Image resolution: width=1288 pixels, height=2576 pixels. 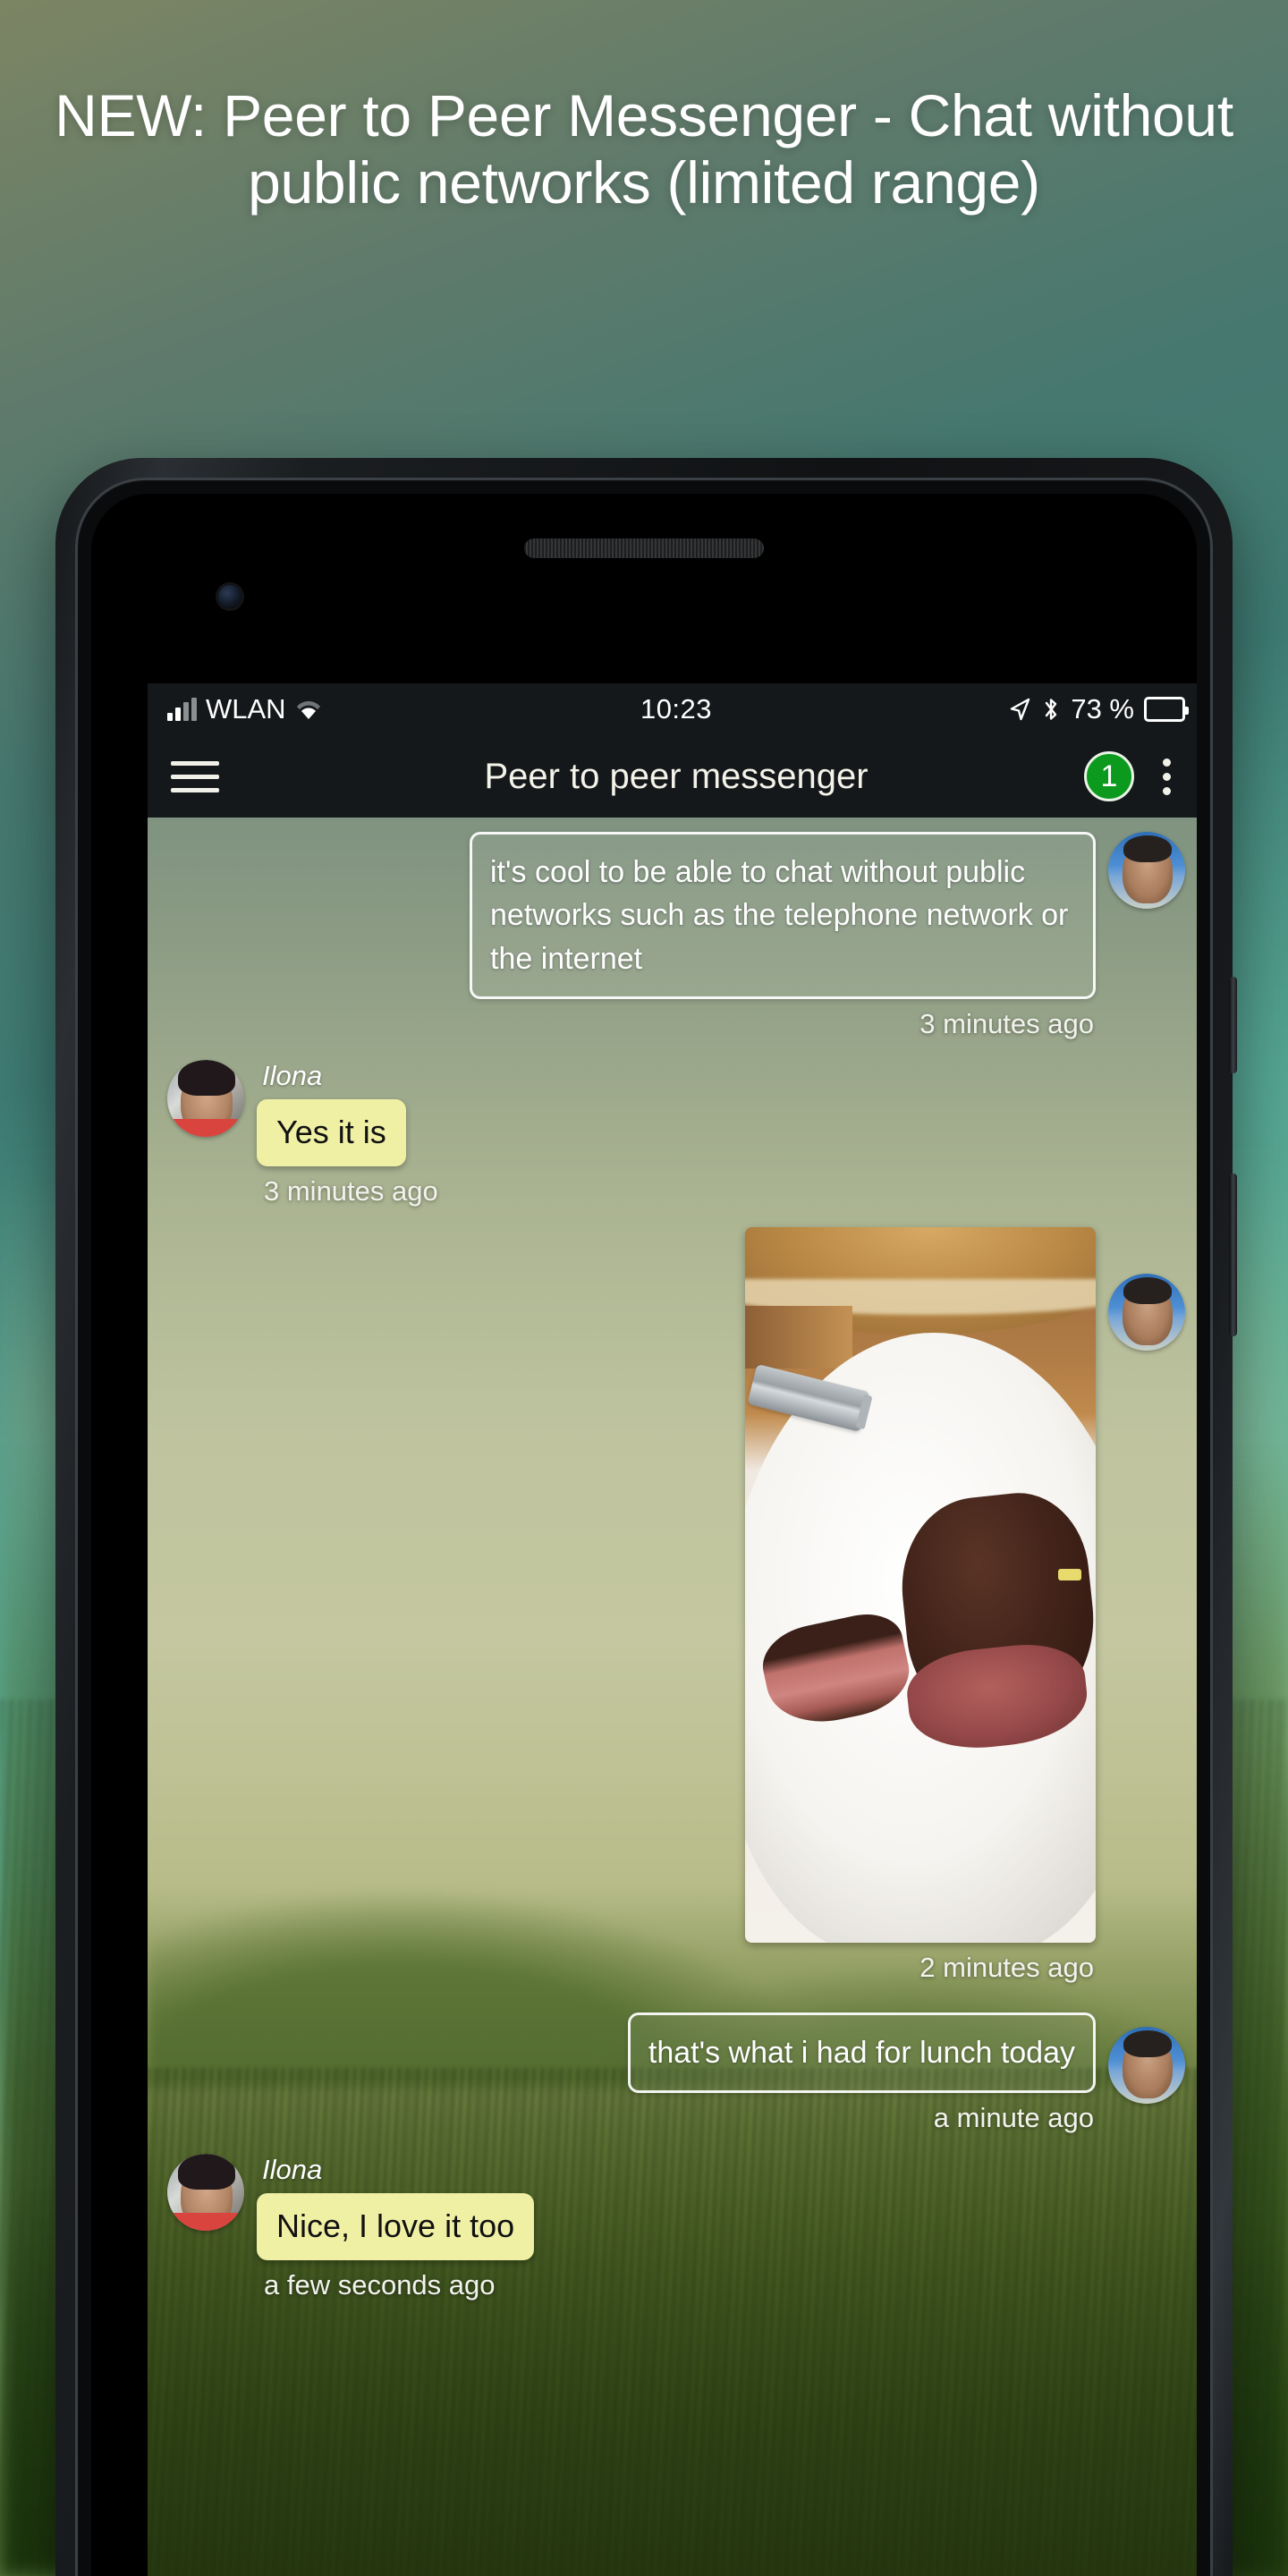 I want to click on message-timestamp: 2 minutes ago, so click(x=1006, y=1967).